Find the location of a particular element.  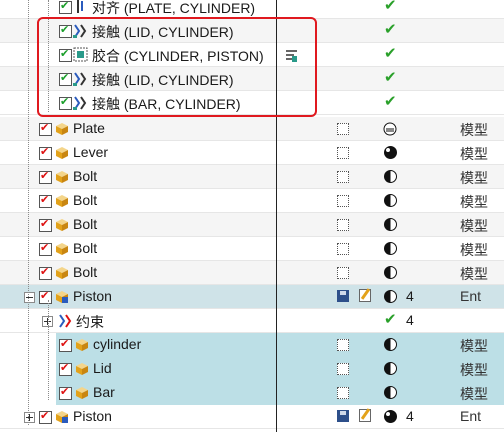

tree-row-part: Lid 模型 is located at coordinates (252, 369).